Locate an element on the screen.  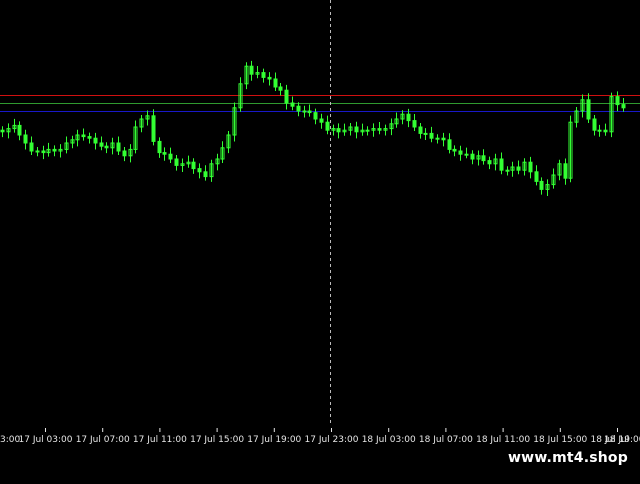
x-tick-label-truncated-left: 3:00 is located at coordinates (10, 440).